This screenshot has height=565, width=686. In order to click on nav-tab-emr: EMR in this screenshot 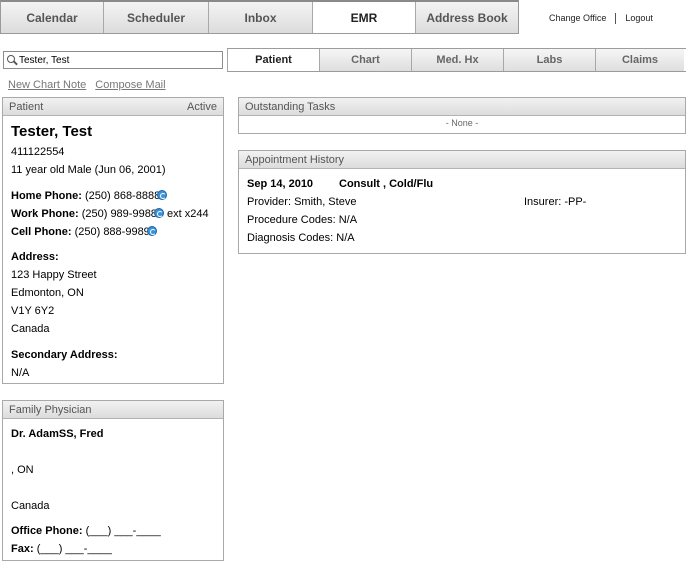, I will do `click(364, 17)`.